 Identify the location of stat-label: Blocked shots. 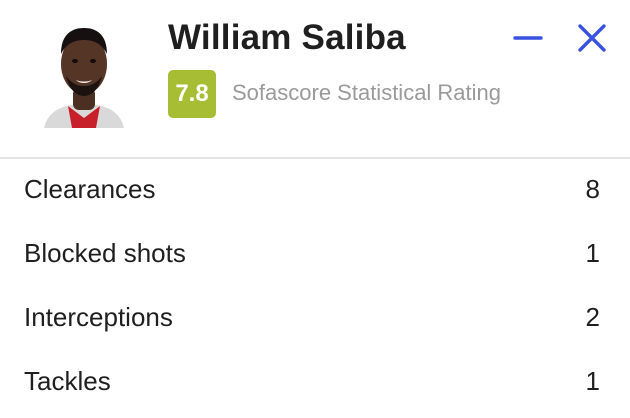
(105, 253).